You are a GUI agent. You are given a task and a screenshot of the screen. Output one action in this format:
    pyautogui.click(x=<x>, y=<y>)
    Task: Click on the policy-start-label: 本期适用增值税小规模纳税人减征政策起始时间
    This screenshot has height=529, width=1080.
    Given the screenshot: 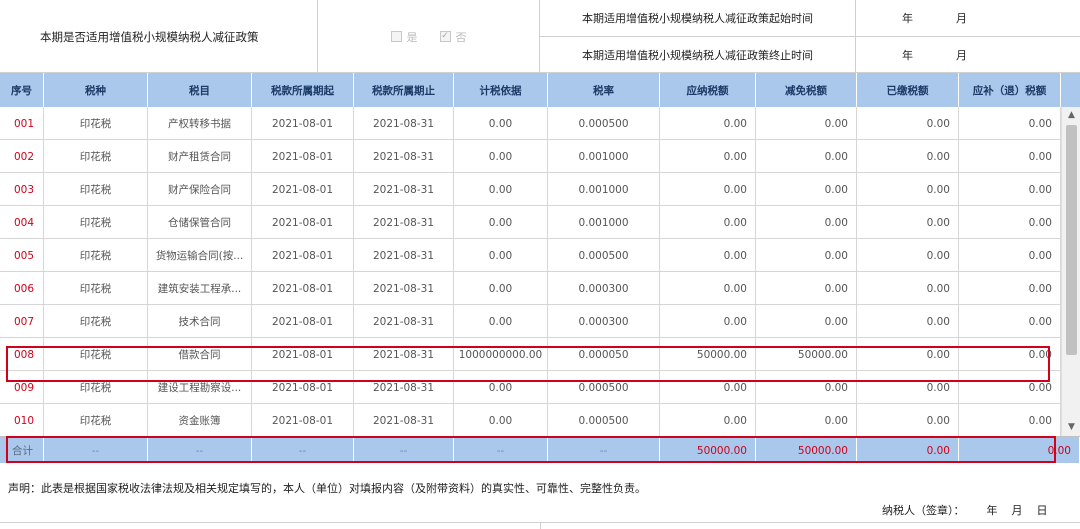 What is the action you would take?
    pyautogui.click(x=698, y=18)
    